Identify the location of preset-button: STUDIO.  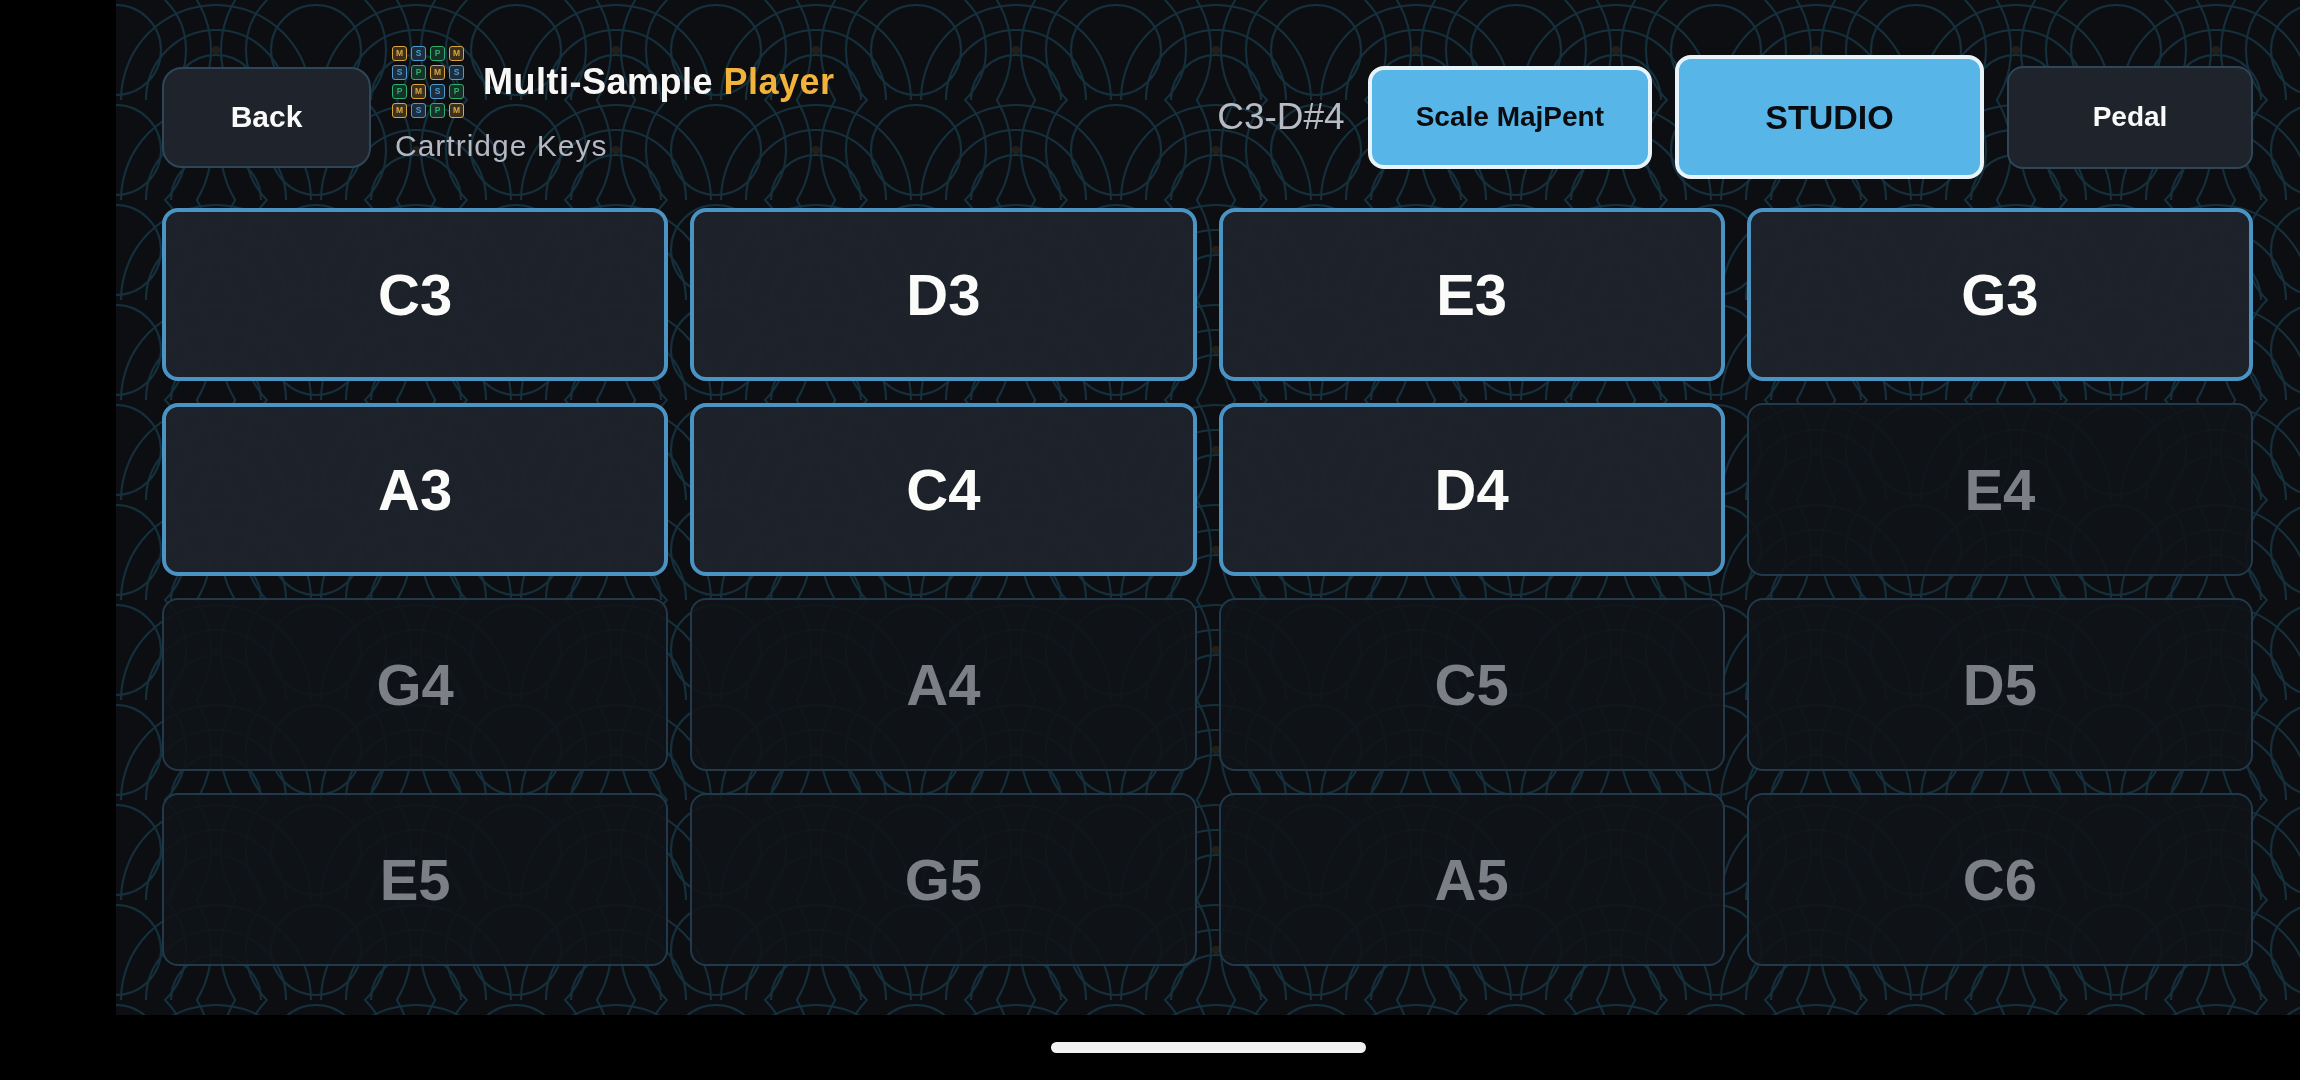
(1829, 117).